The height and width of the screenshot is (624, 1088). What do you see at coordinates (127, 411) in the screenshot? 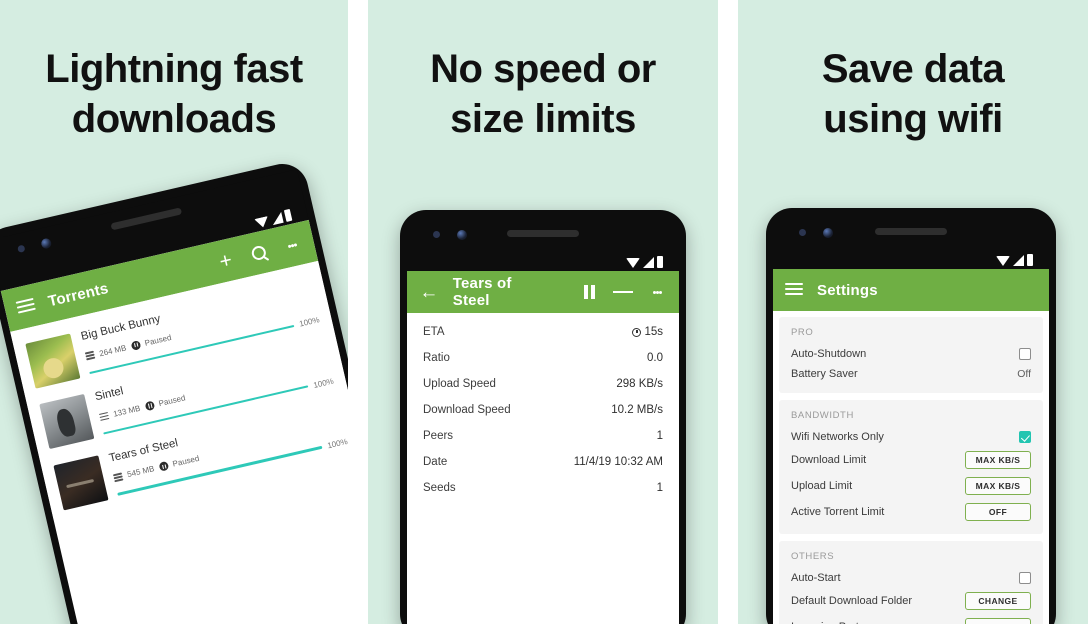
I see `torrent-size: 133 MB` at bounding box center [127, 411].